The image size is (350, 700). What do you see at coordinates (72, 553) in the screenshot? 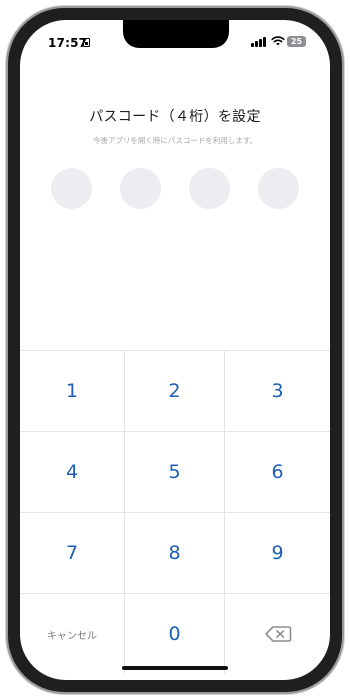
I see `key-7: 7` at bounding box center [72, 553].